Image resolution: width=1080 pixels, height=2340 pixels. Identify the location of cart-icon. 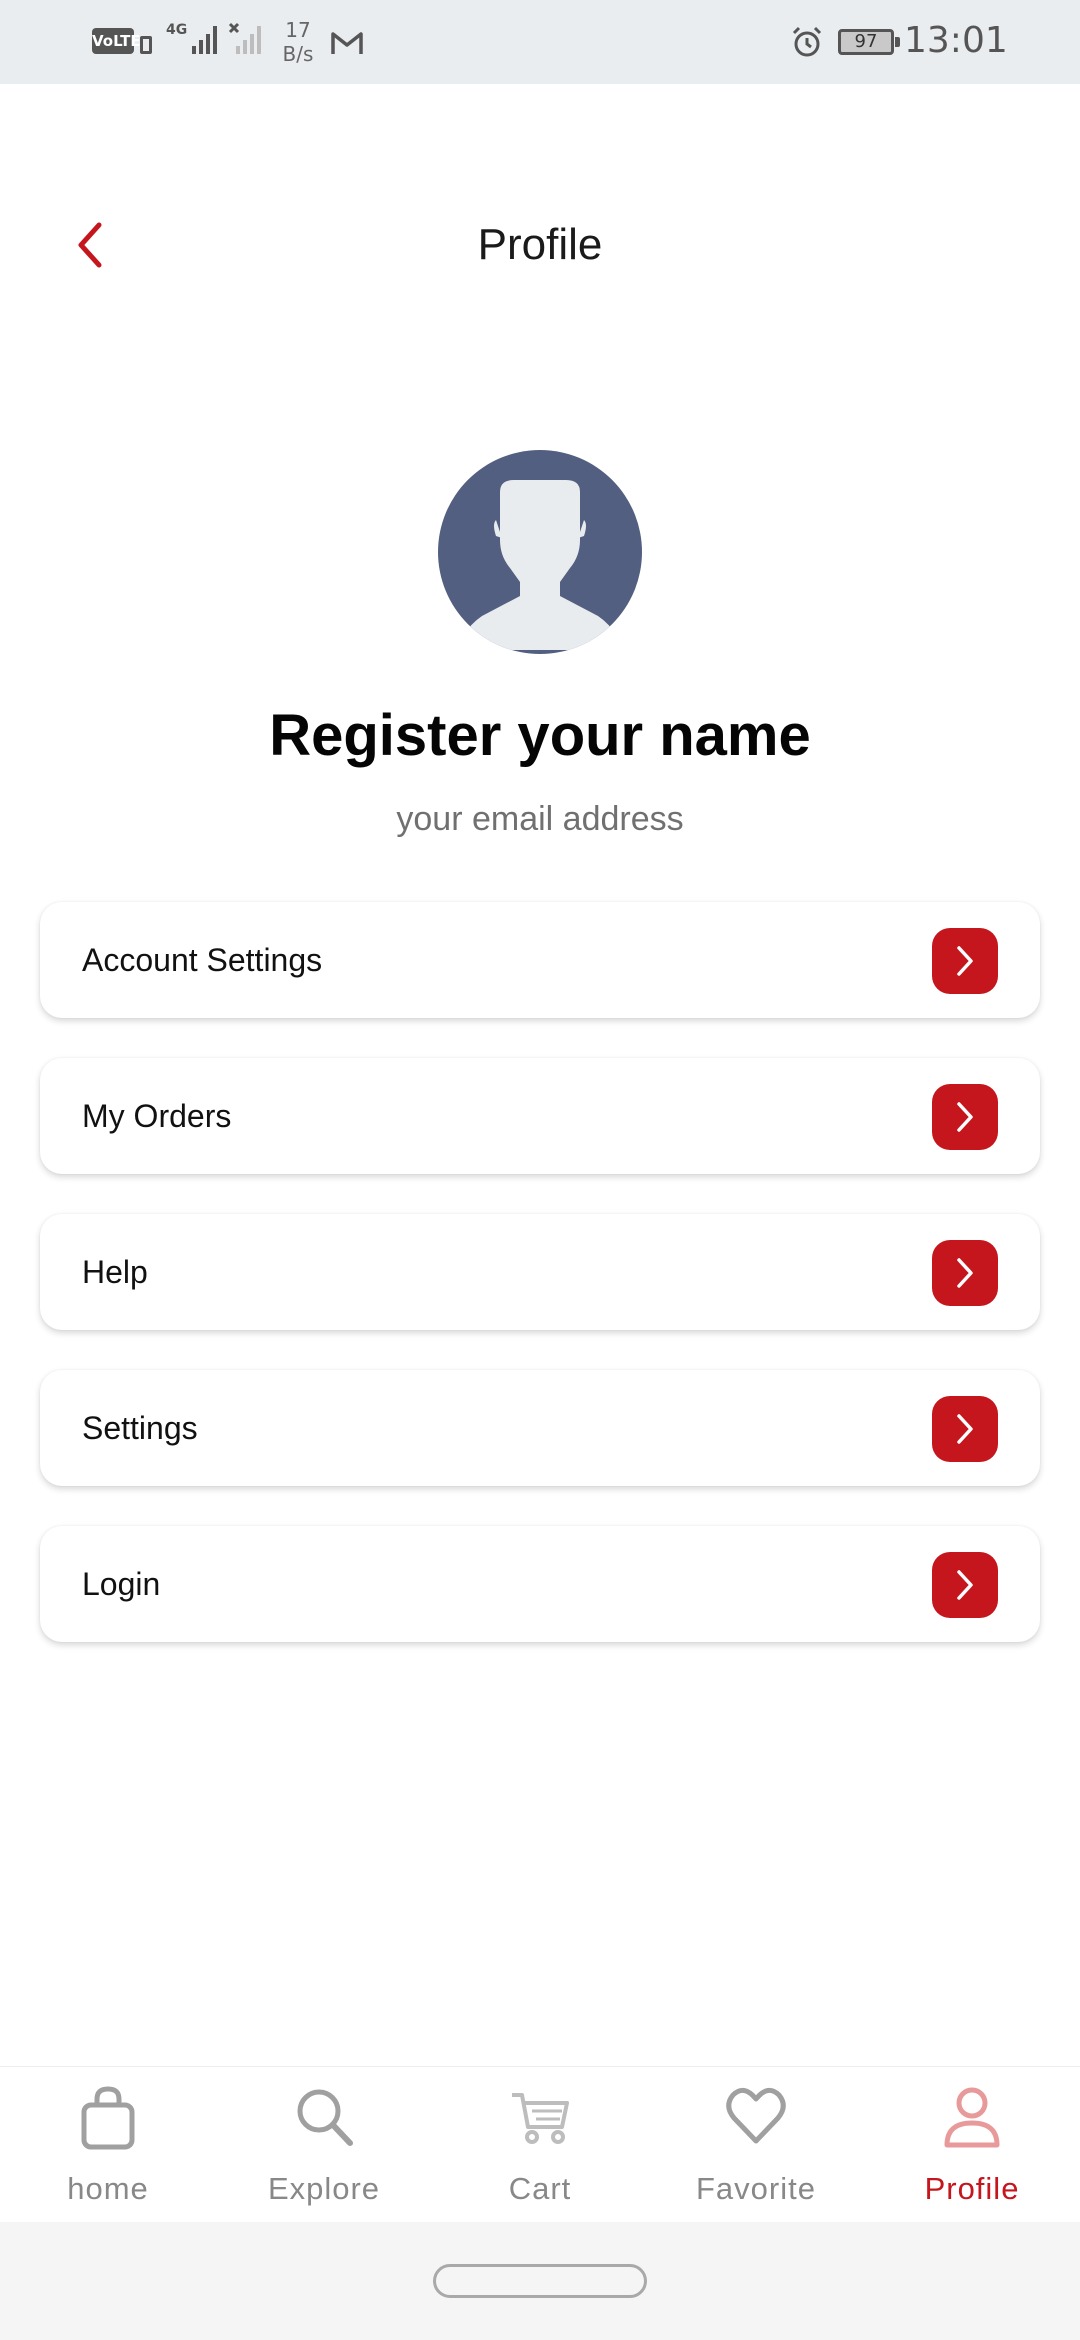
(540, 2118).